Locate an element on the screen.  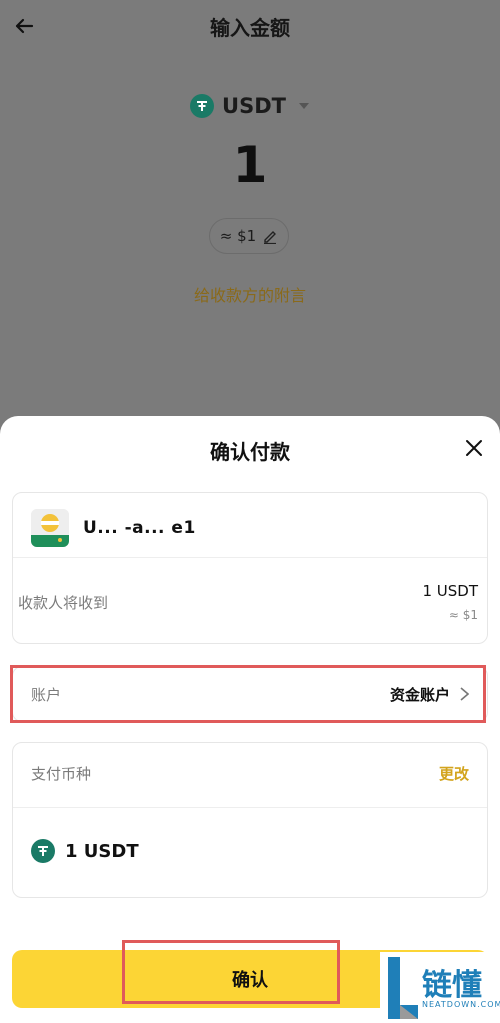
avatar is located at coordinates (50, 528).